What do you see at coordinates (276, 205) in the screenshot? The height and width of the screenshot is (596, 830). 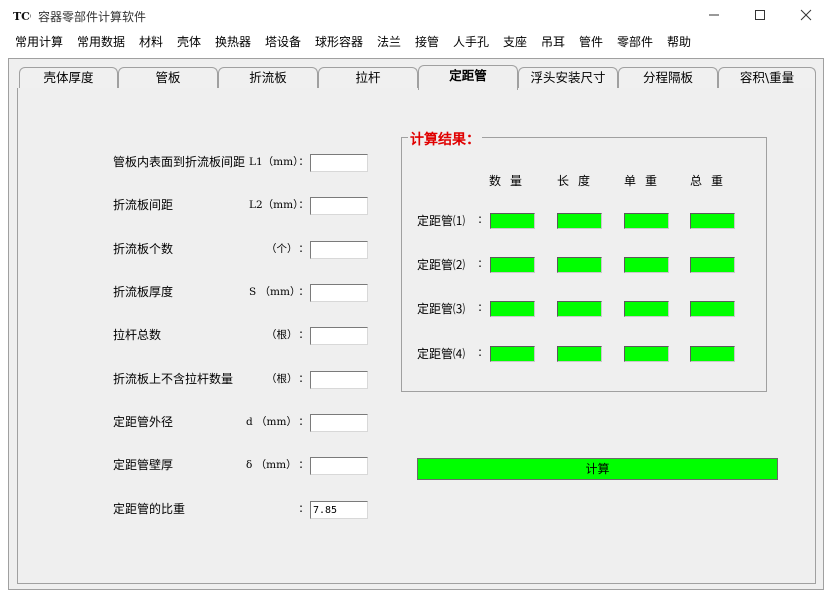 I see `input-unit: L2（mm）` at bounding box center [276, 205].